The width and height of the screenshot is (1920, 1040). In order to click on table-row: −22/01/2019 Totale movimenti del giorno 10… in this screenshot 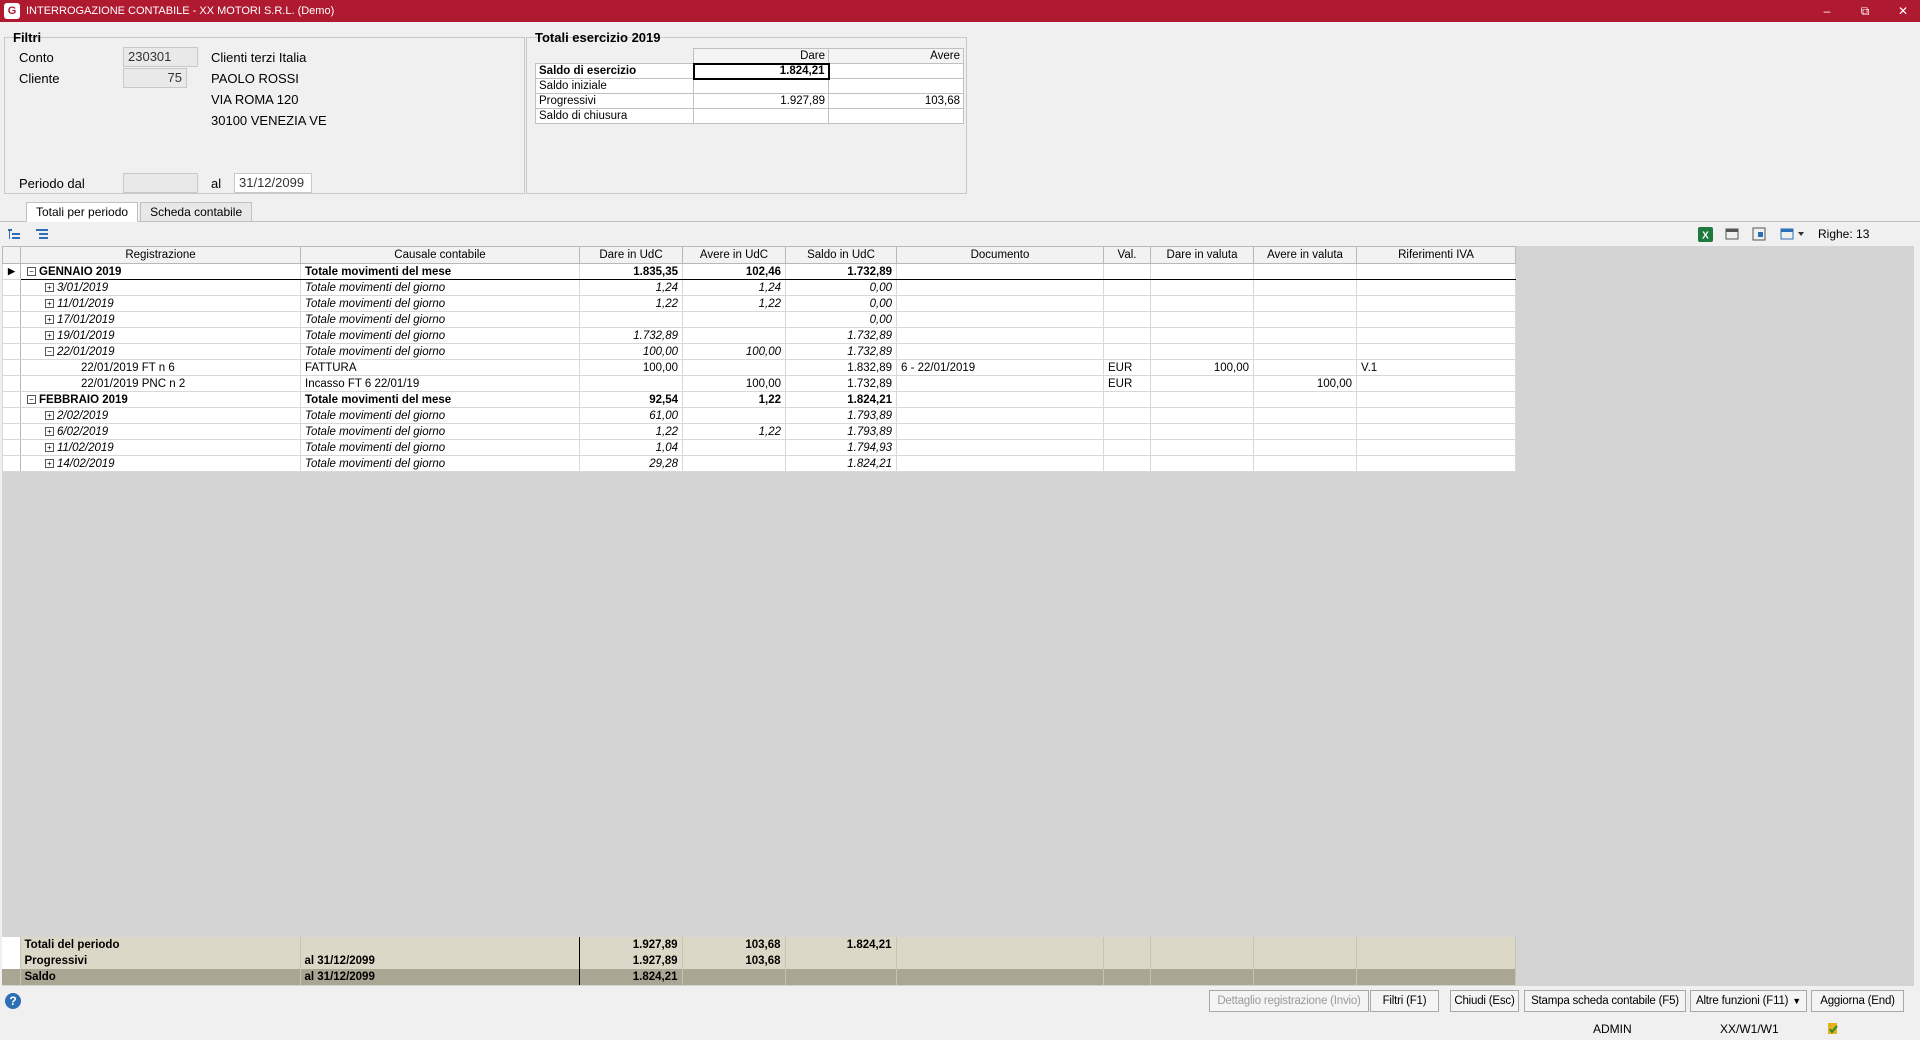, I will do `click(759, 351)`.